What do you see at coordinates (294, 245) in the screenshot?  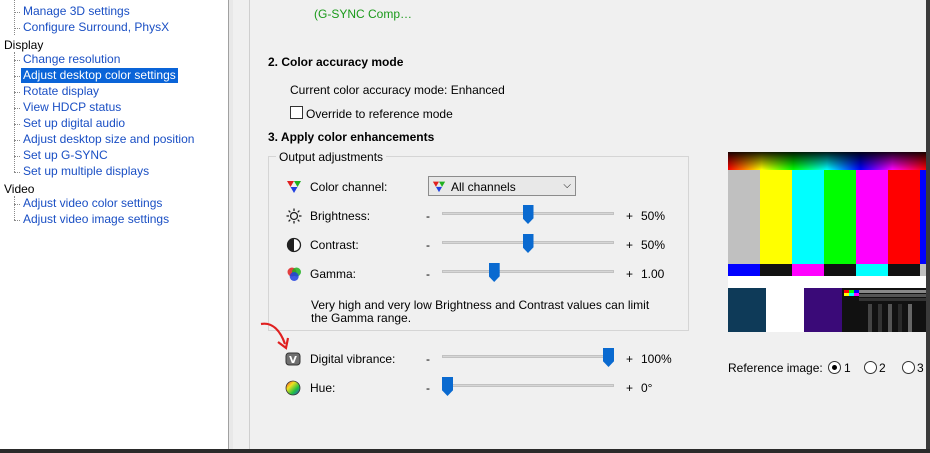 I see `contrast-icon` at bounding box center [294, 245].